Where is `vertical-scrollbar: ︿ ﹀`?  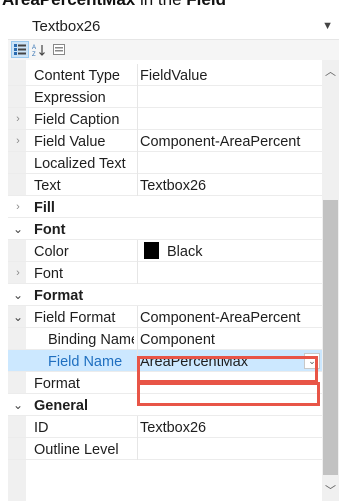 vertical-scrollbar: ︿ ﹀ is located at coordinates (330, 280).